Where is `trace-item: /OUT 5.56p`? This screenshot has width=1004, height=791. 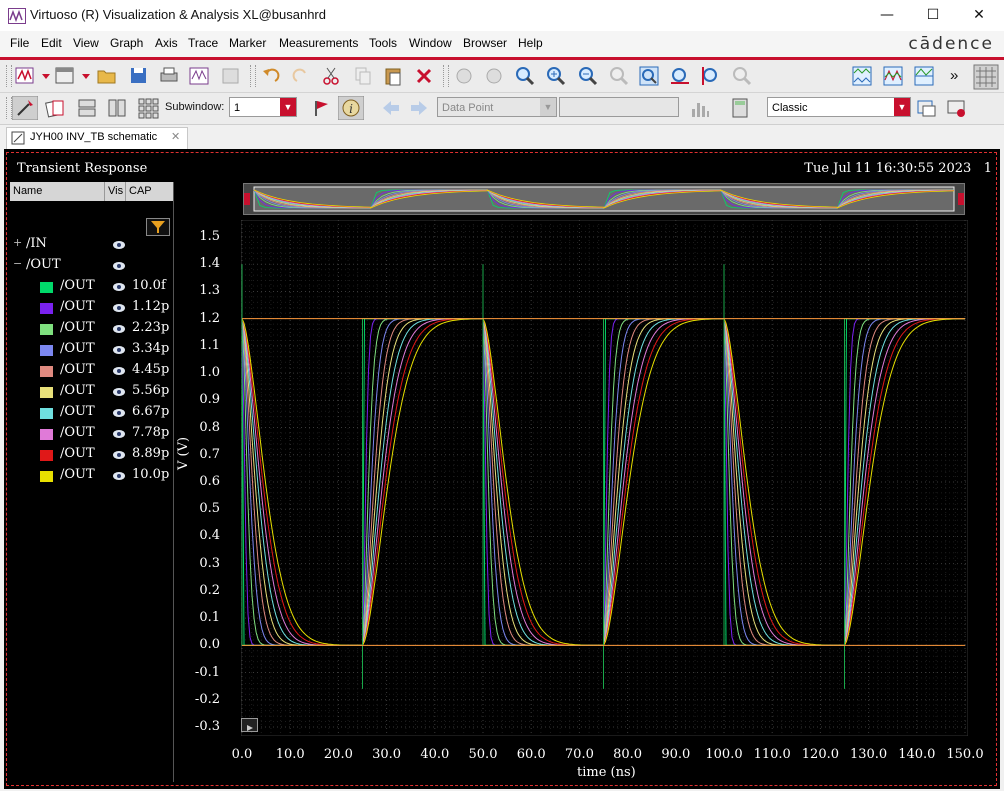
trace-item: /OUT 5.56p is located at coordinates (91, 393).